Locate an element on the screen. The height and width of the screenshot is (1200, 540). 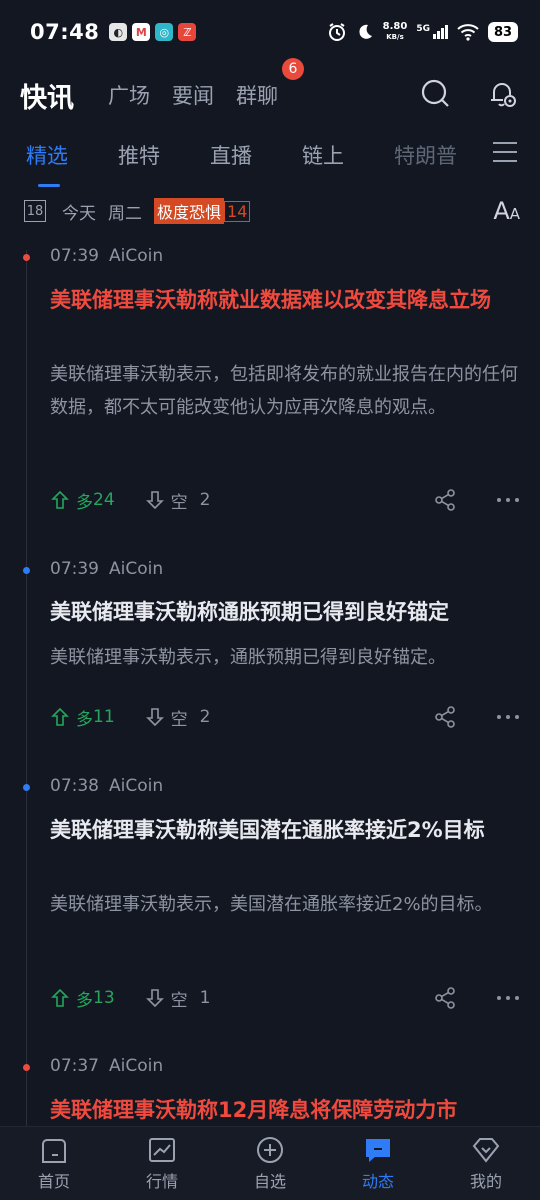
tab-group-chat: 群聊 6 is located at coordinates (270, 84).